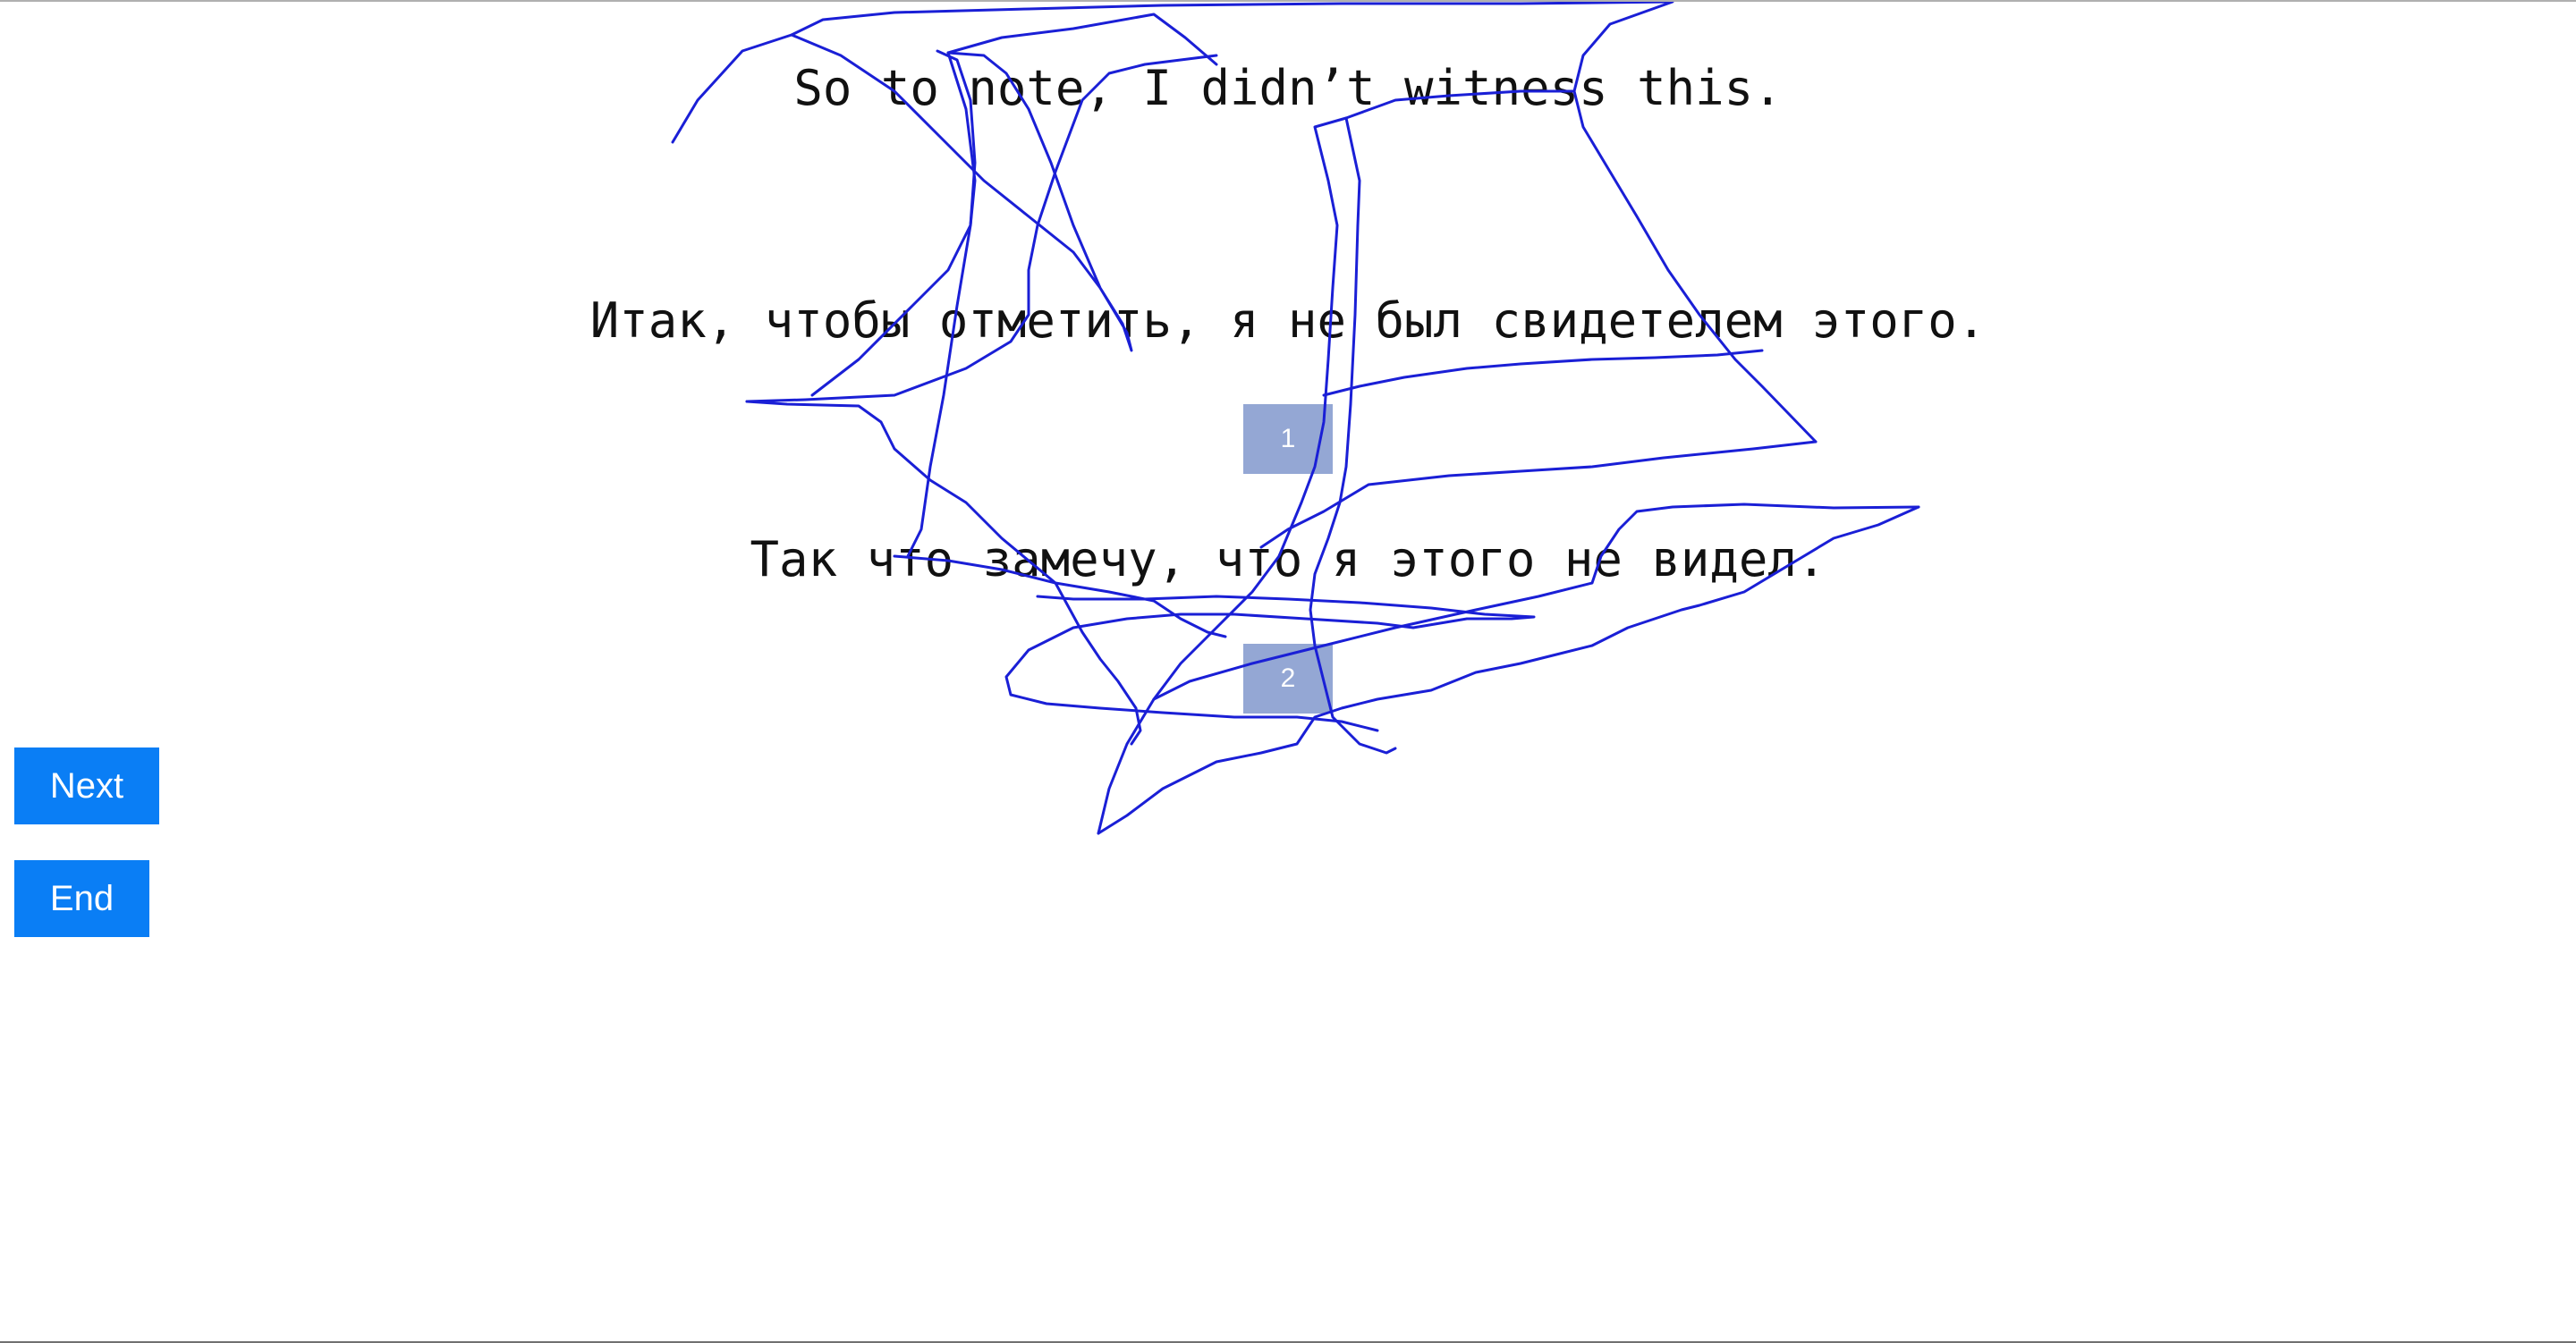  Describe the element at coordinates (86, 786) in the screenshot. I see `next-button: Next` at that location.